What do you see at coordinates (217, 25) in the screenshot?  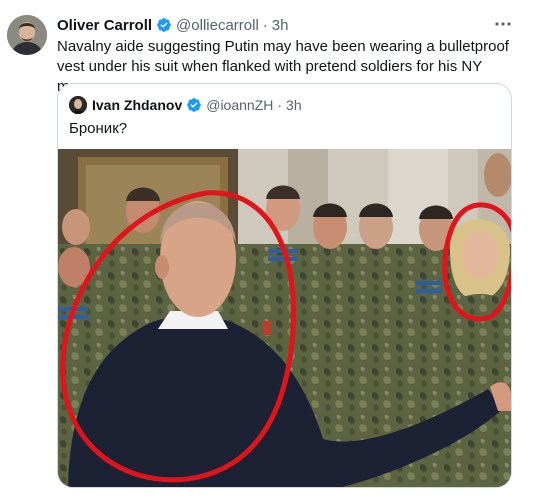 I see `author-handle: @olliecarroll` at bounding box center [217, 25].